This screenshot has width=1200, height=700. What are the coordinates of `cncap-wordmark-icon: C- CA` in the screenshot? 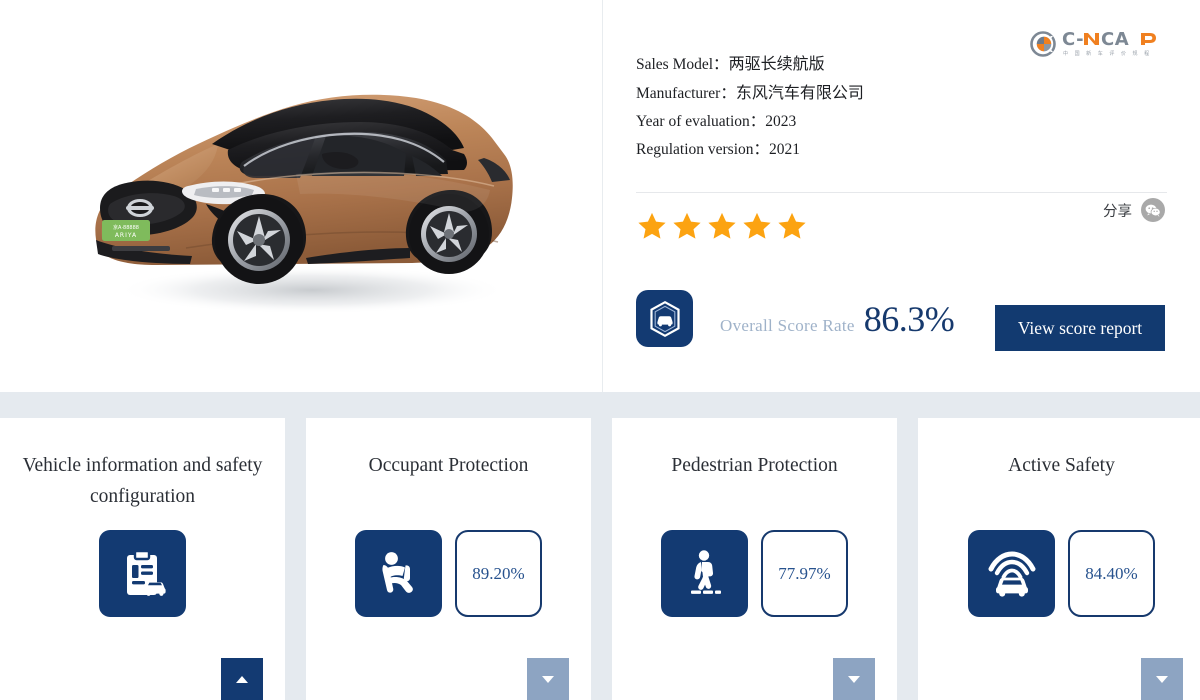 It's located at (1109, 39).